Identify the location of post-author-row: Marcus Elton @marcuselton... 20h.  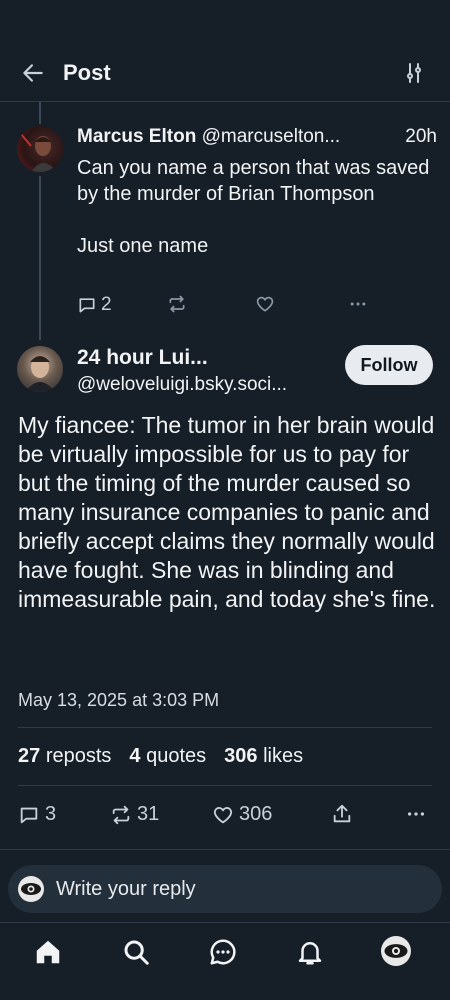
(257, 137).